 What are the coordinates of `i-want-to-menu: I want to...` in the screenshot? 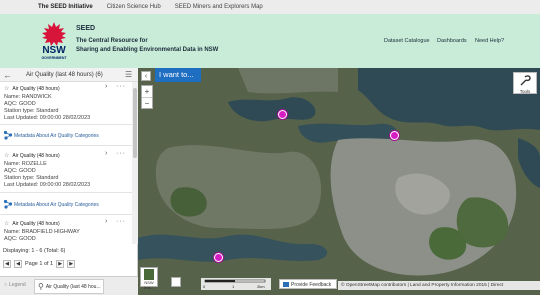 It's located at (178, 75).